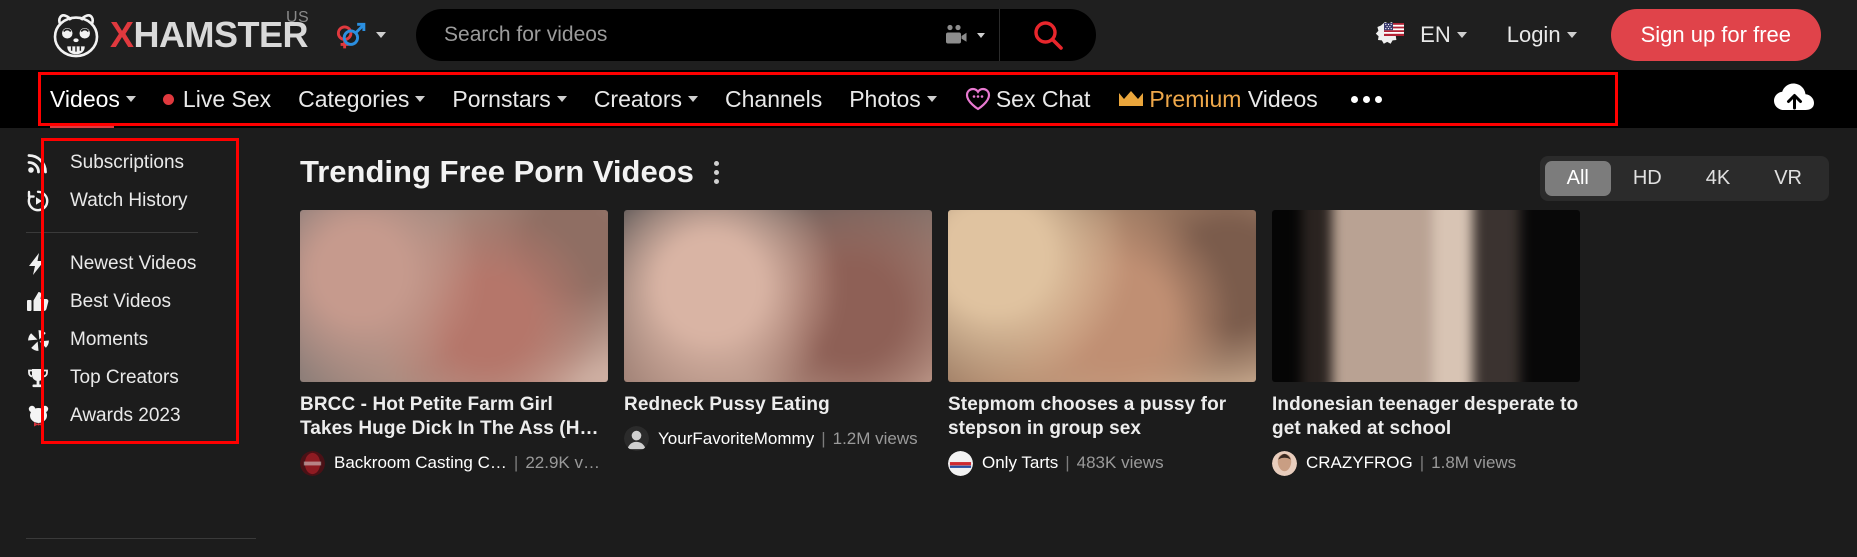 This screenshot has height=557, width=1857. What do you see at coordinates (1788, 178) in the screenshot?
I see `filter-vr: VR` at bounding box center [1788, 178].